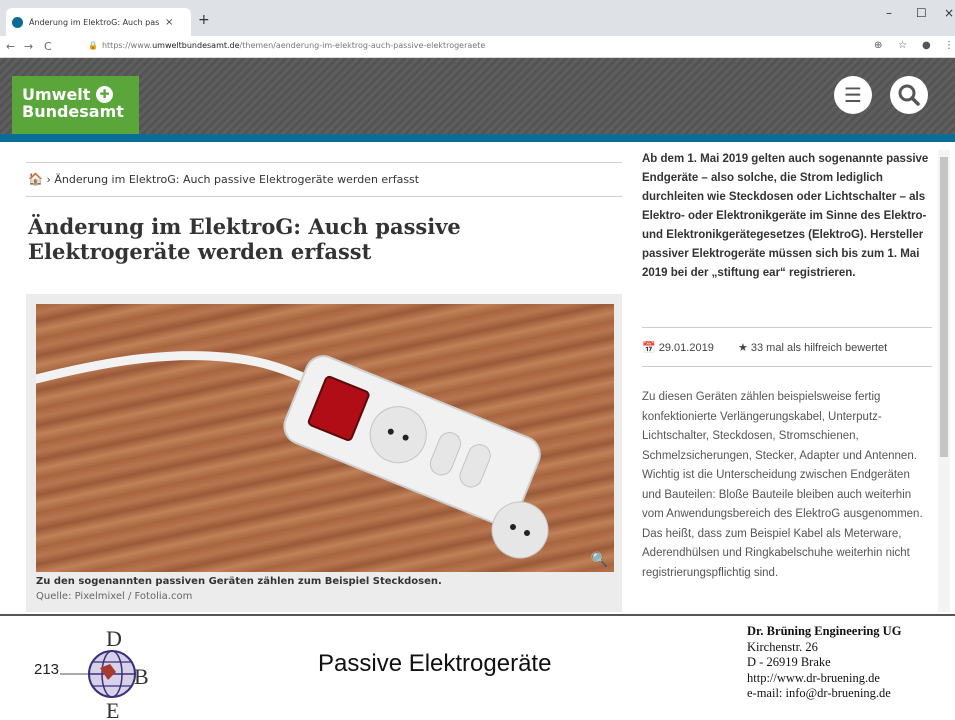  Describe the element at coordinates (649, 348) in the screenshot. I see `calendar-icon: 📅` at that location.